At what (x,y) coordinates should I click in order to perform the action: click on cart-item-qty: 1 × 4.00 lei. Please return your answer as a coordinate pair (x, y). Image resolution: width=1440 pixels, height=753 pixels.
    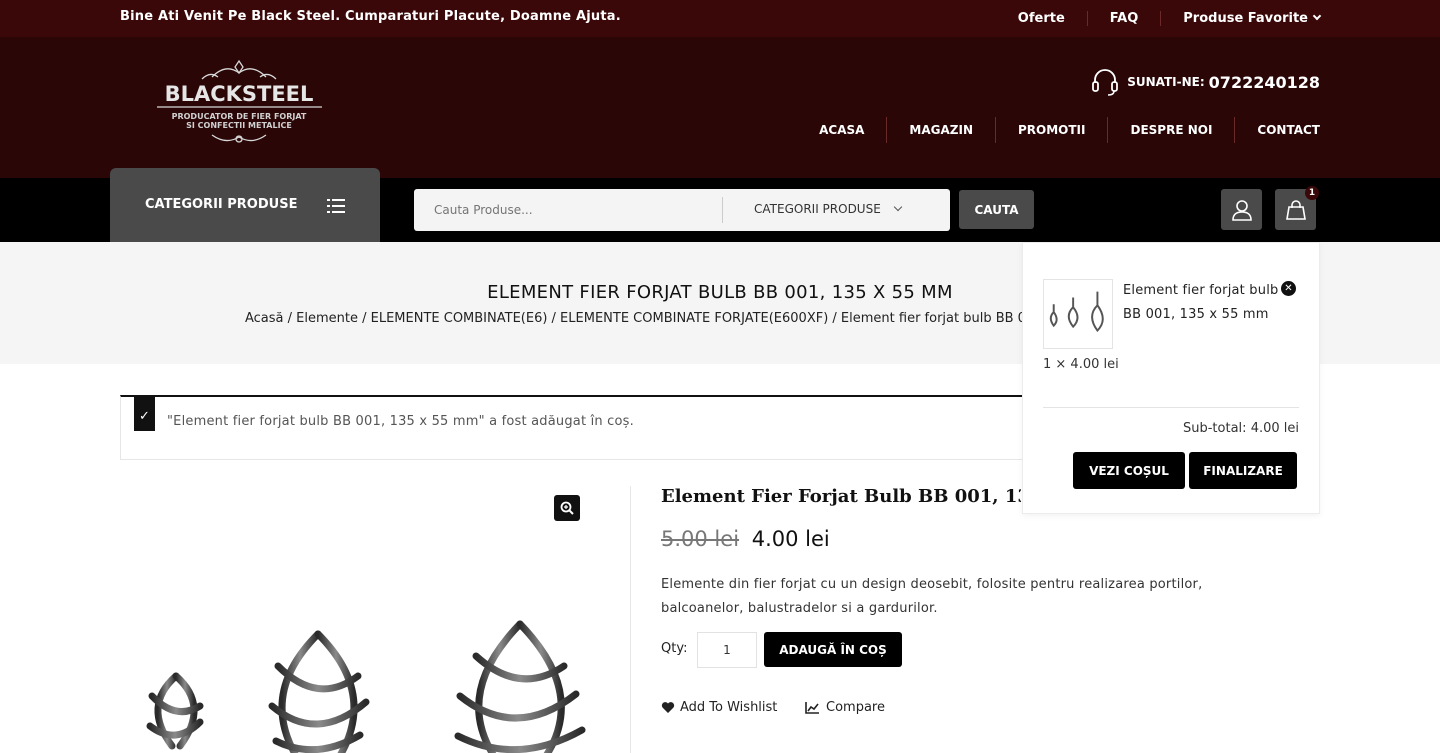
    Looking at the image, I should click on (1081, 364).